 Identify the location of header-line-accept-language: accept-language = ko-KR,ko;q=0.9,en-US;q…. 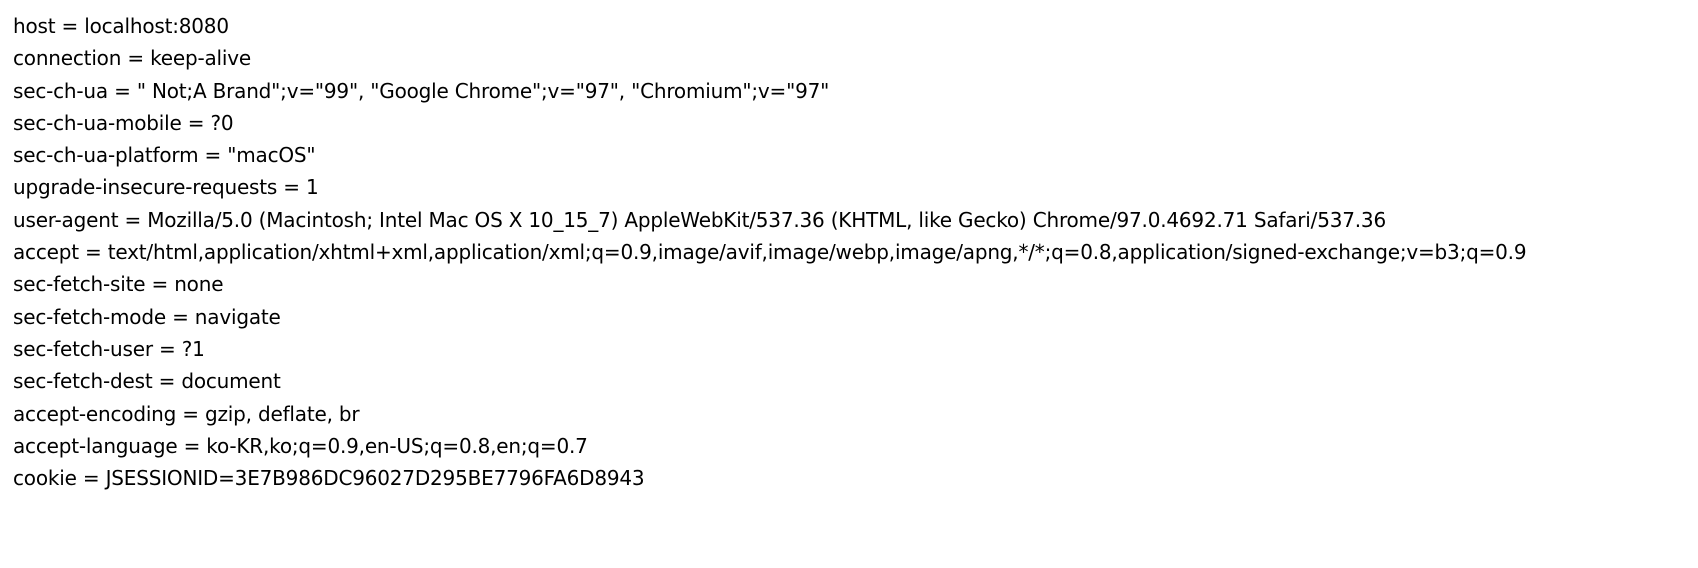
(300, 445).